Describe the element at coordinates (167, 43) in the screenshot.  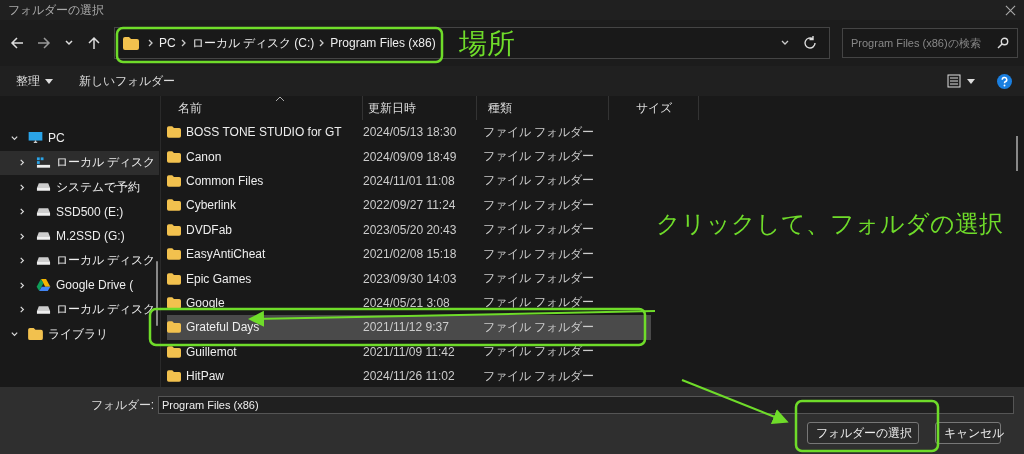
I see `breadcrumb-item: PC` at that location.